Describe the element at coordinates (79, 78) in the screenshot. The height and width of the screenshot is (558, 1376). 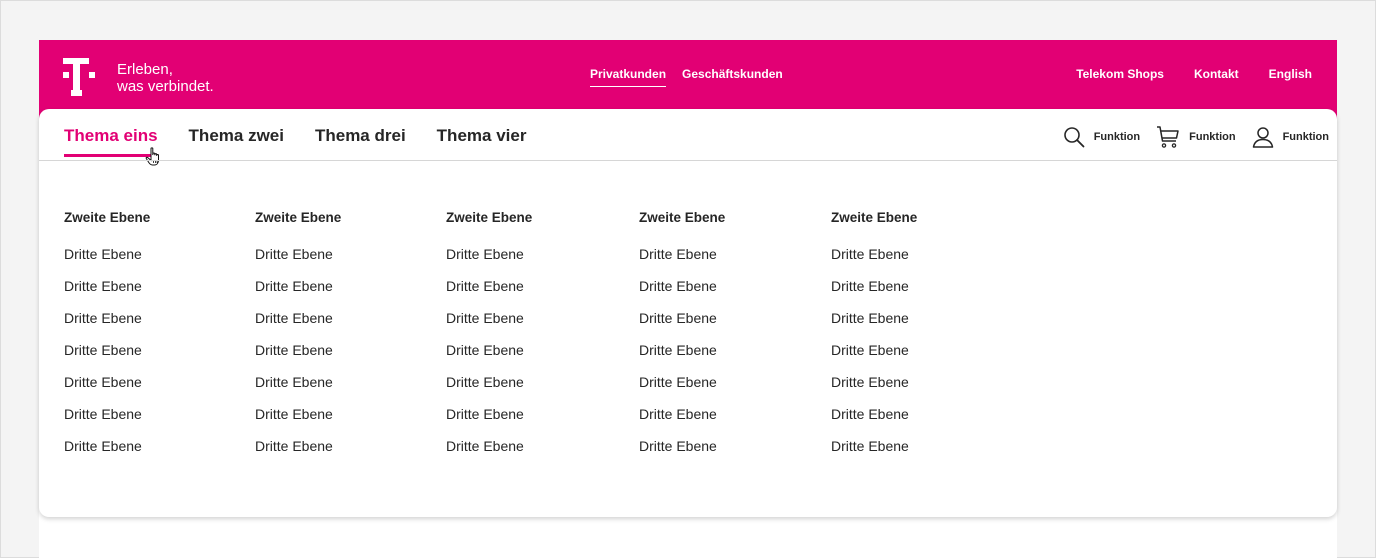
I see `telekom-logo-icon` at that location.